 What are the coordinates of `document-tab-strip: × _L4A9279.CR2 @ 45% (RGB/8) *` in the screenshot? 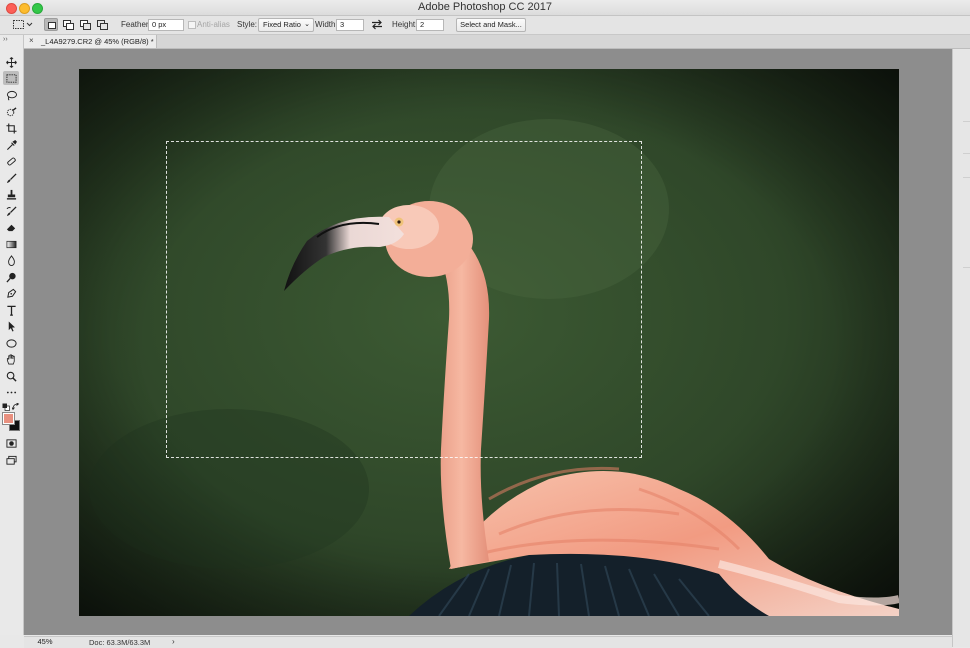 It's located at (497, 42).